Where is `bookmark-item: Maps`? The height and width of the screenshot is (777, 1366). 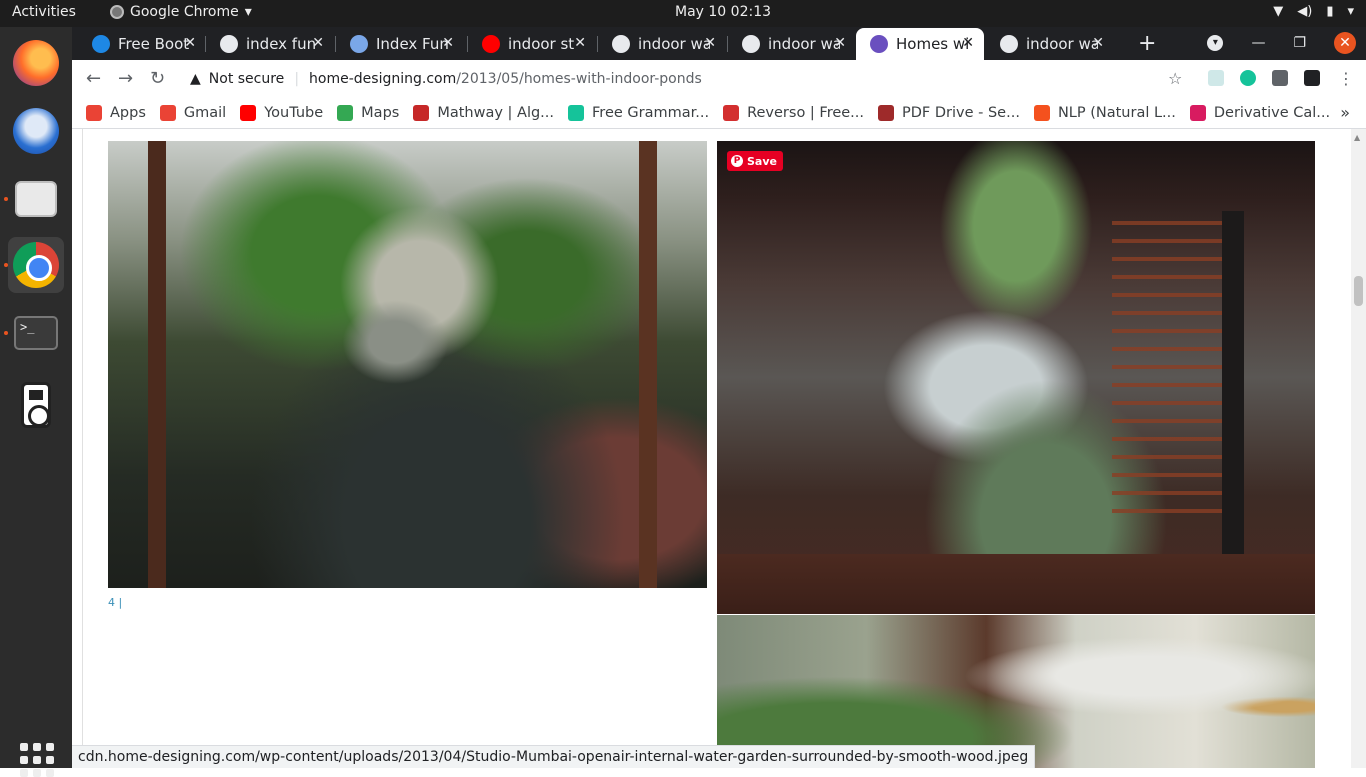 bookmark-item: Maps is located at coordinates (368, 113).